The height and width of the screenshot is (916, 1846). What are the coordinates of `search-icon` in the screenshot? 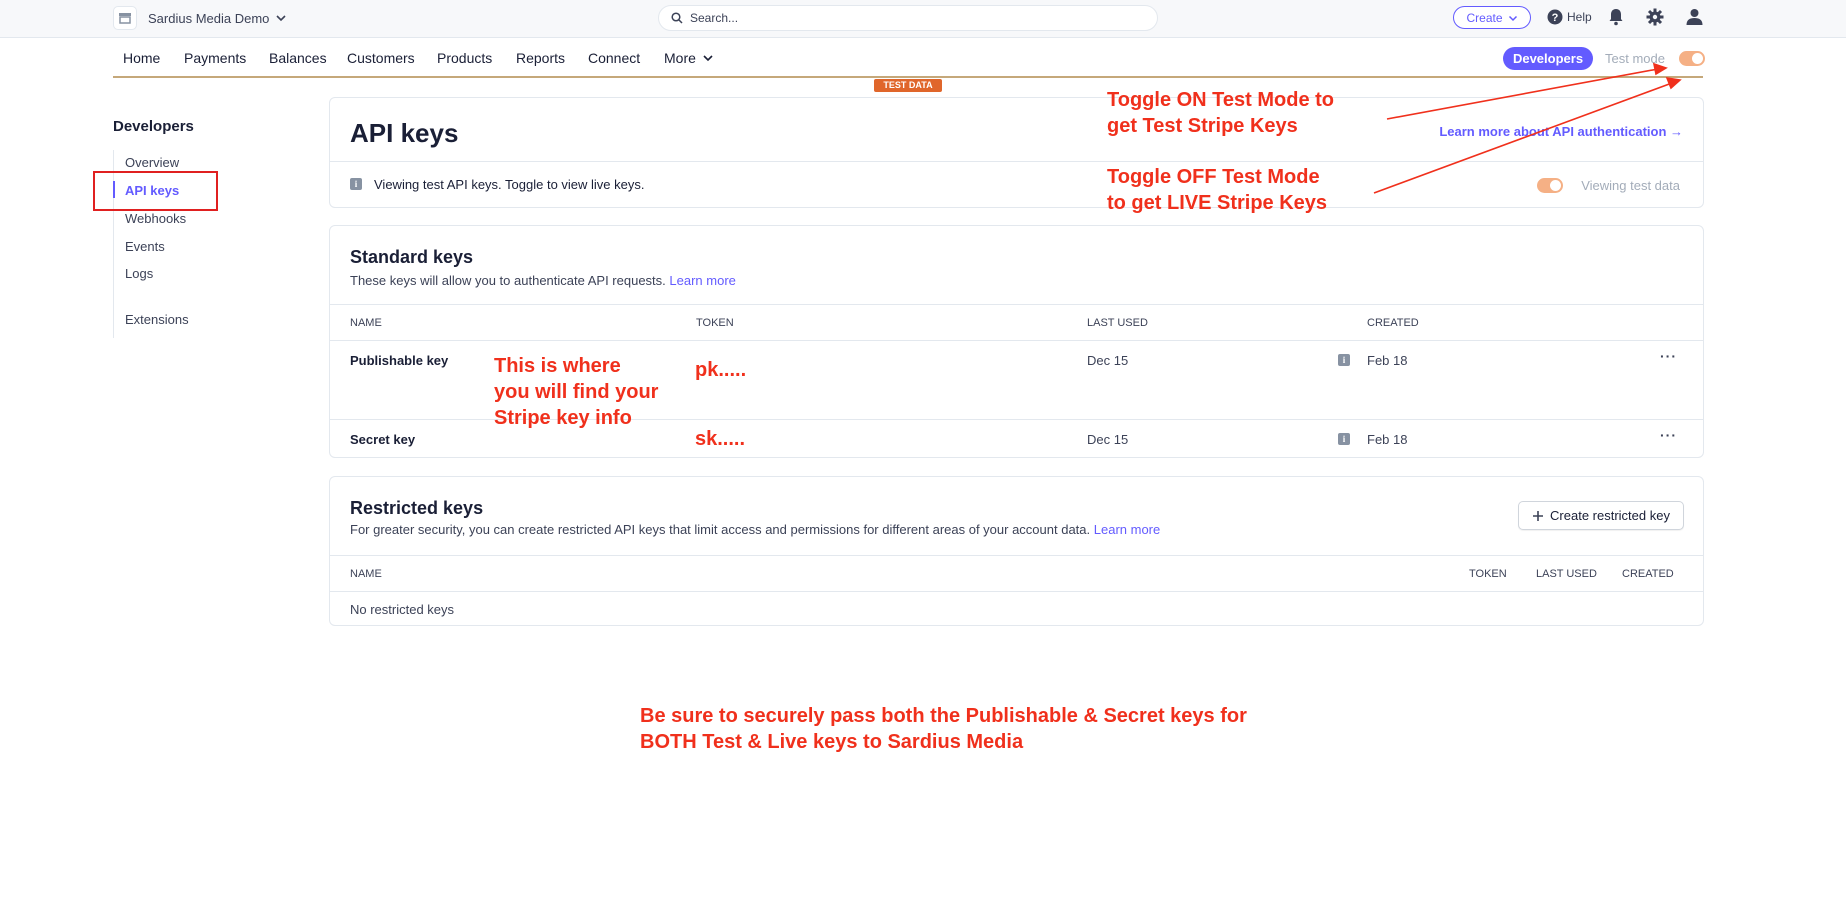 It's located at (677, 18).